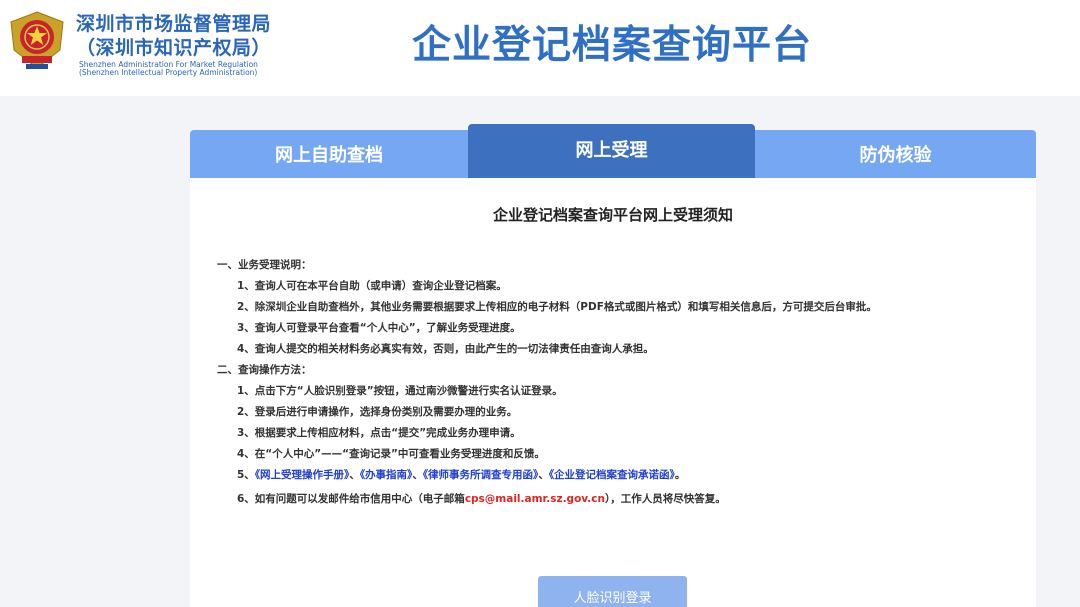 The image size is (1080, 607). Describe the element at coordinates (246, 475) in the screenshot. I see `item-prefix: 5、` at that location.